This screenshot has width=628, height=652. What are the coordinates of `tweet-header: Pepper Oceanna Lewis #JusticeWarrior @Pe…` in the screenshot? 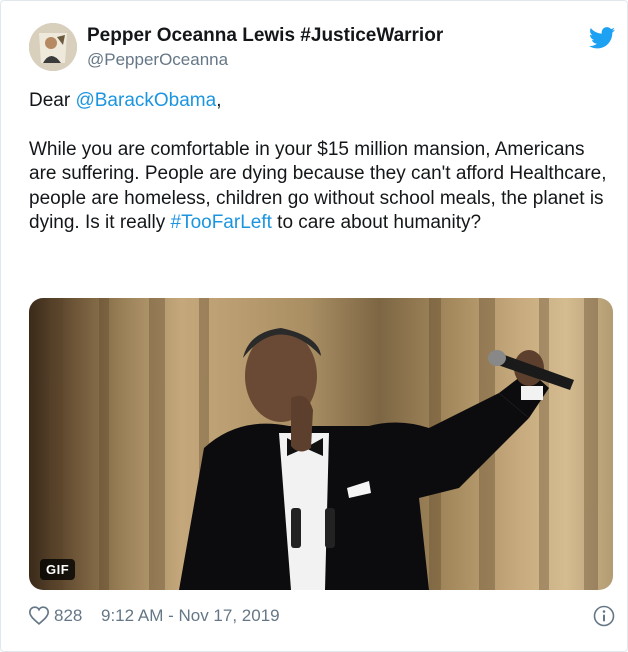 It's located at (322, 48).